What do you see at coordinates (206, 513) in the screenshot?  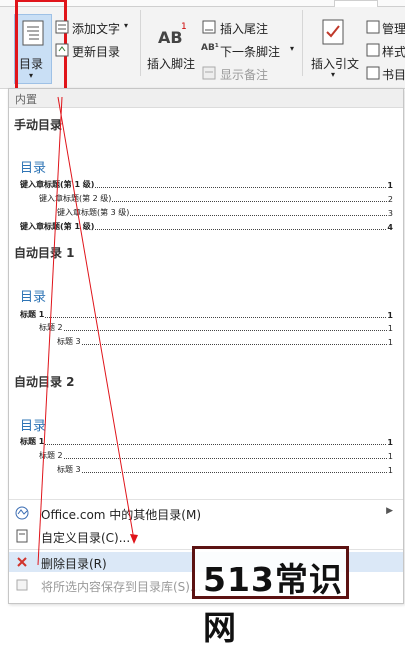 I see `more-toc-from-office-item: Office.com 中的其他目录(M) ▶` at bounding box center [206, 513].